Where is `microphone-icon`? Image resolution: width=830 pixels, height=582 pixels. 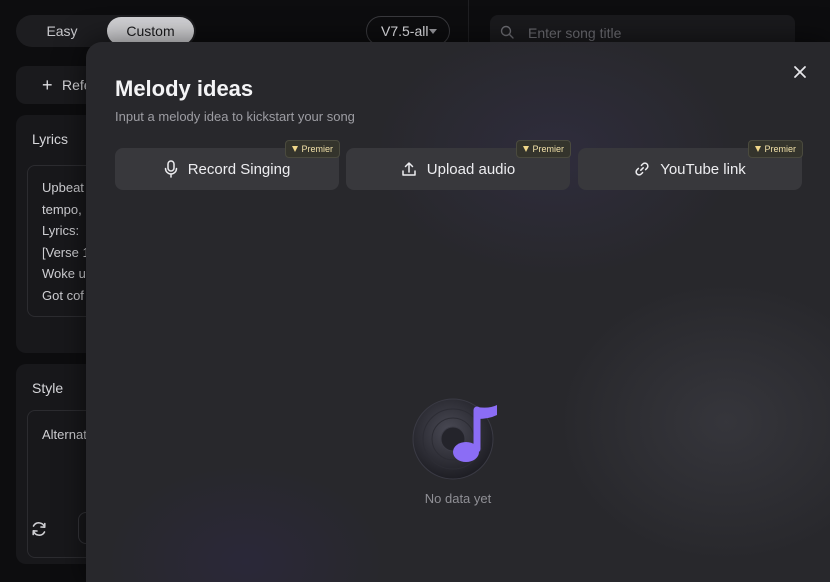
microphone-icon is located at coordinates (170, 169).